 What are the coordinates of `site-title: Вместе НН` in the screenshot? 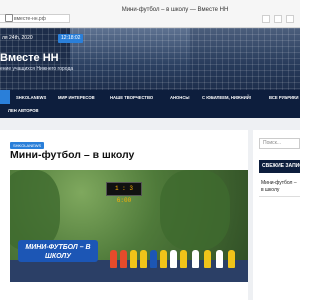 It's located at (29, 58).